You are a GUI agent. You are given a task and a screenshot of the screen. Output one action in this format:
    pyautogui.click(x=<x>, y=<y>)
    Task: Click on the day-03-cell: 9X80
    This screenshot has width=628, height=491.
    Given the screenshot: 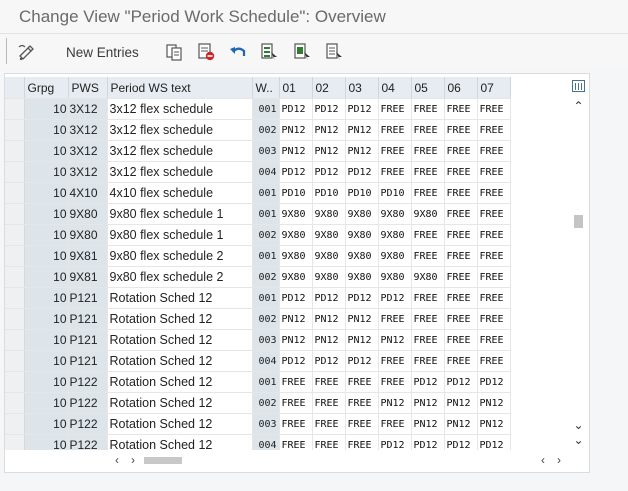 What is the action you would take?
    pyautogui.click(x=362, y=256)
    